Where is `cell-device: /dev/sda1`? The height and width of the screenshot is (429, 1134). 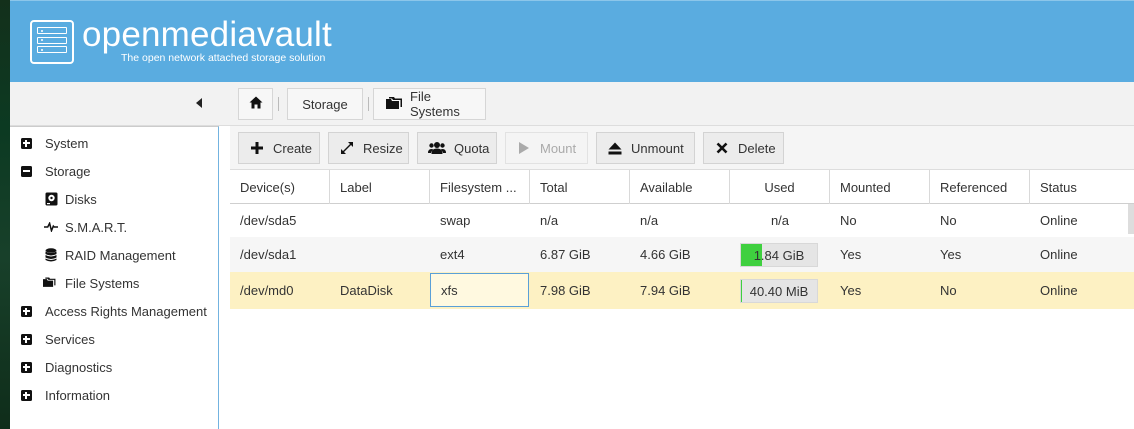
cell-device: /dev/sda1 is located at coordinates (268, 254).